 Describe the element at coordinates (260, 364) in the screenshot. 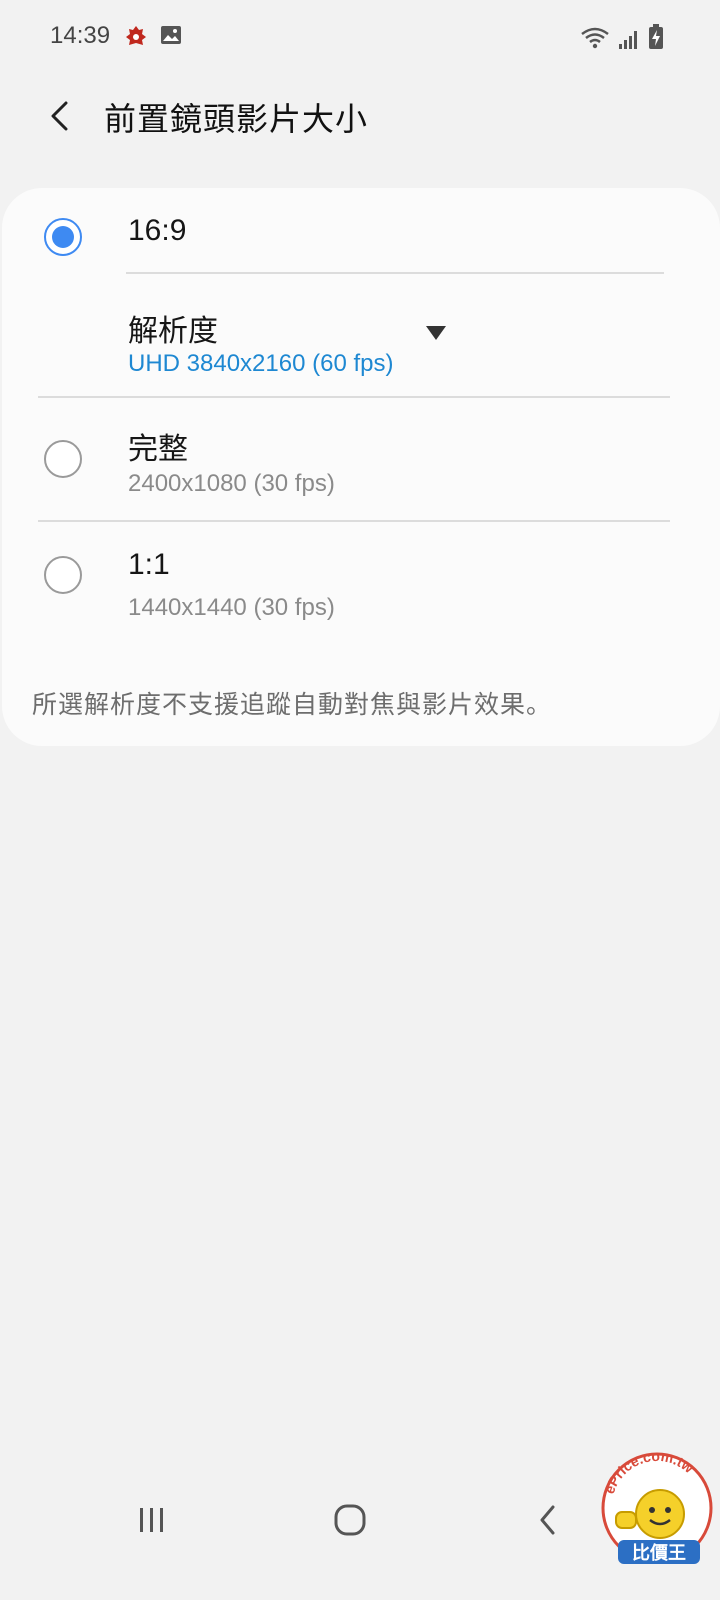

I see `resolution-value: UHD 3840x2160 (60 fps)` at that location.